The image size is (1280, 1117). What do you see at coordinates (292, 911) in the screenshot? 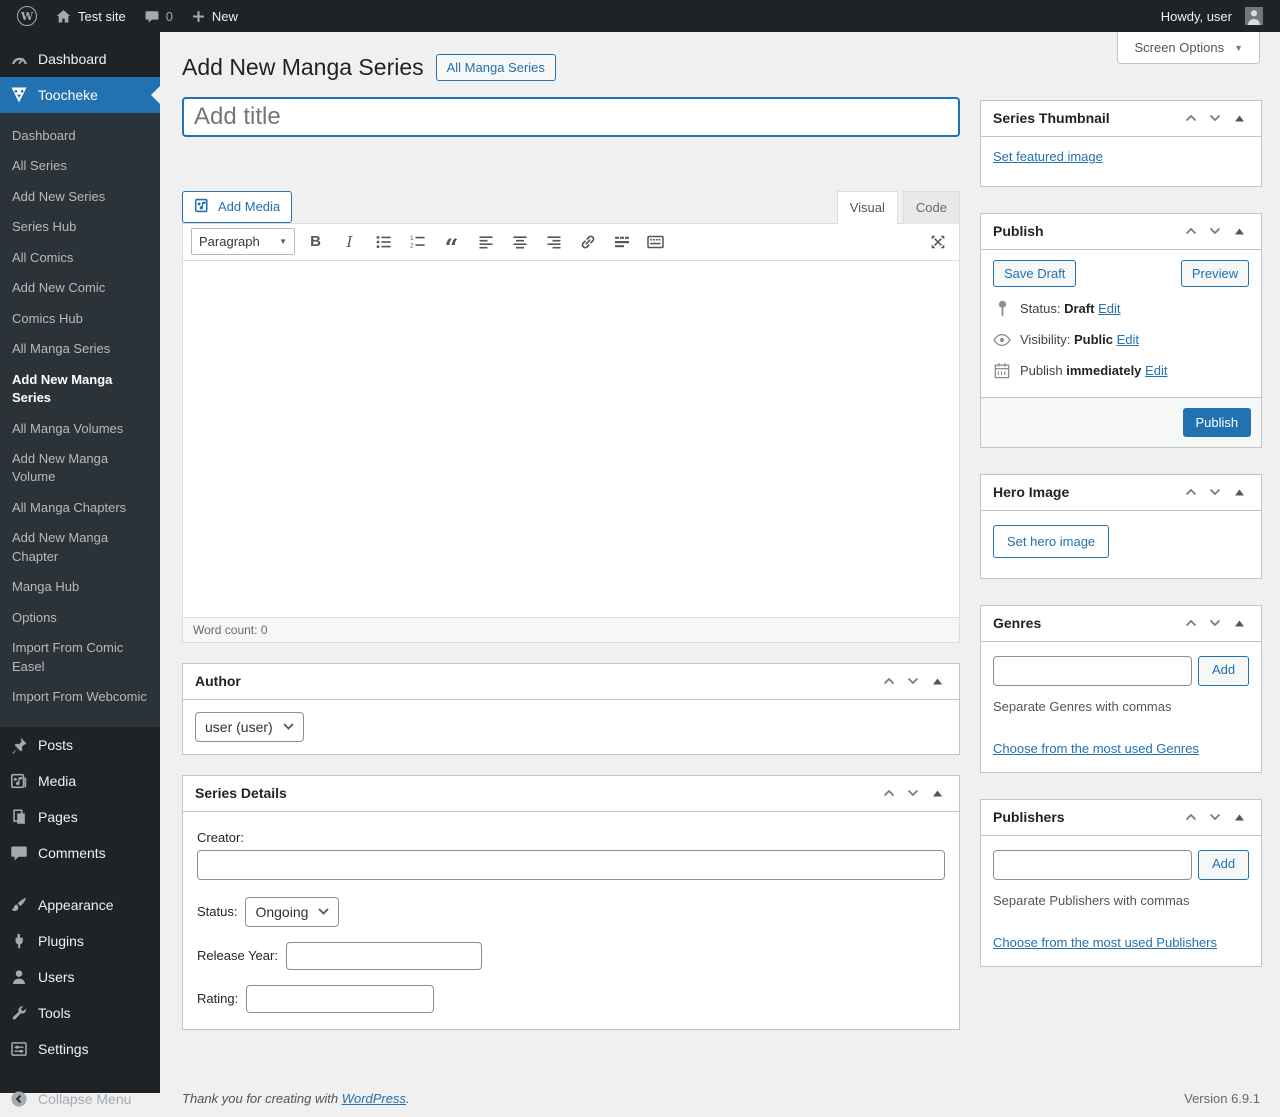
I see `status-select: Ongoing` at bounding box center [292, 911].